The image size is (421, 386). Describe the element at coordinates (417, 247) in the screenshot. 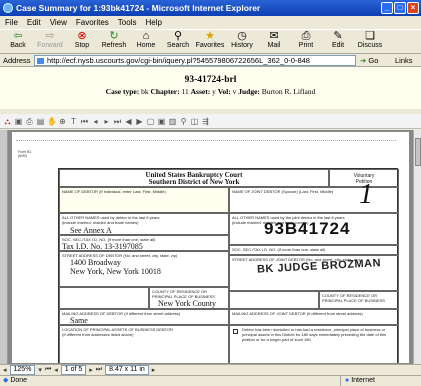

I see `vertical-scrollbar` at that location.